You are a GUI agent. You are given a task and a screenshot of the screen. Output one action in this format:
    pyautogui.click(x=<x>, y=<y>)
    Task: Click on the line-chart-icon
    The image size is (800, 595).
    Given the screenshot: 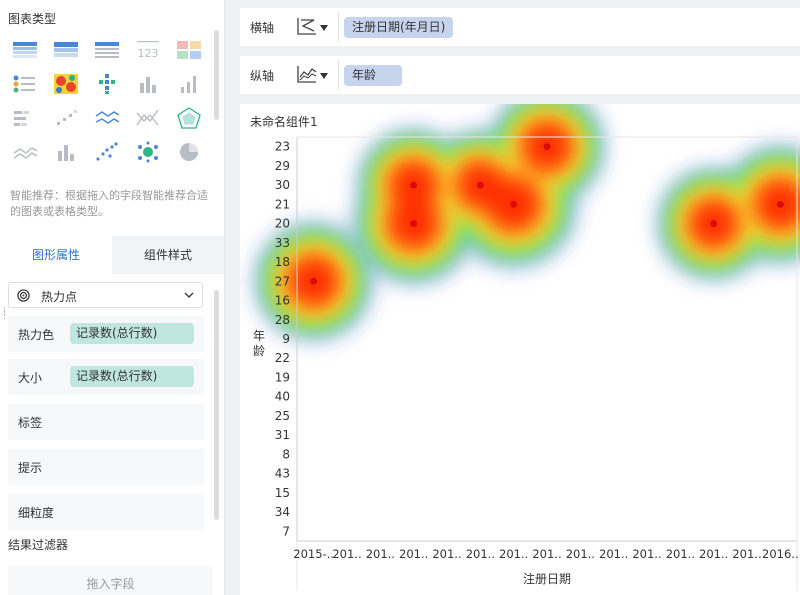 What is the action you would take?
    pyautogui.click(x=107, y=117)
    